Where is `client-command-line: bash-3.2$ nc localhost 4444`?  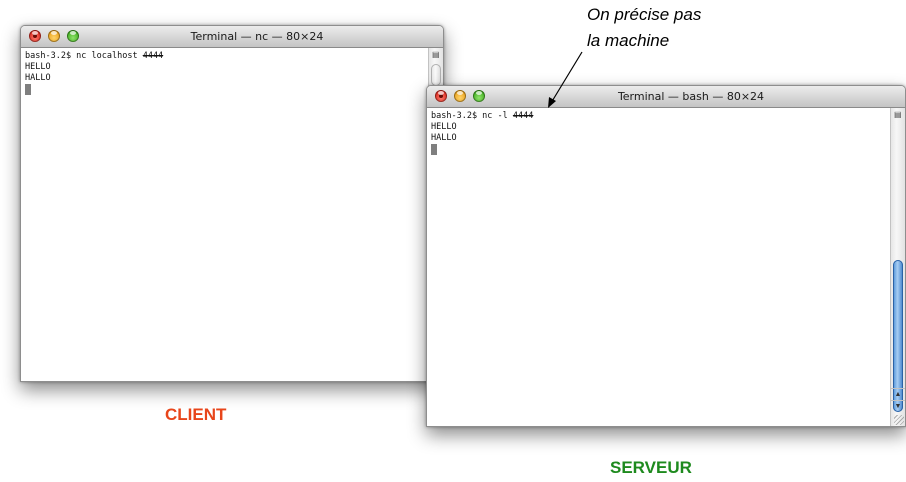
client-command-line: bash-3.2$ nc localhost 4444 is located at coordinates (224, 56).